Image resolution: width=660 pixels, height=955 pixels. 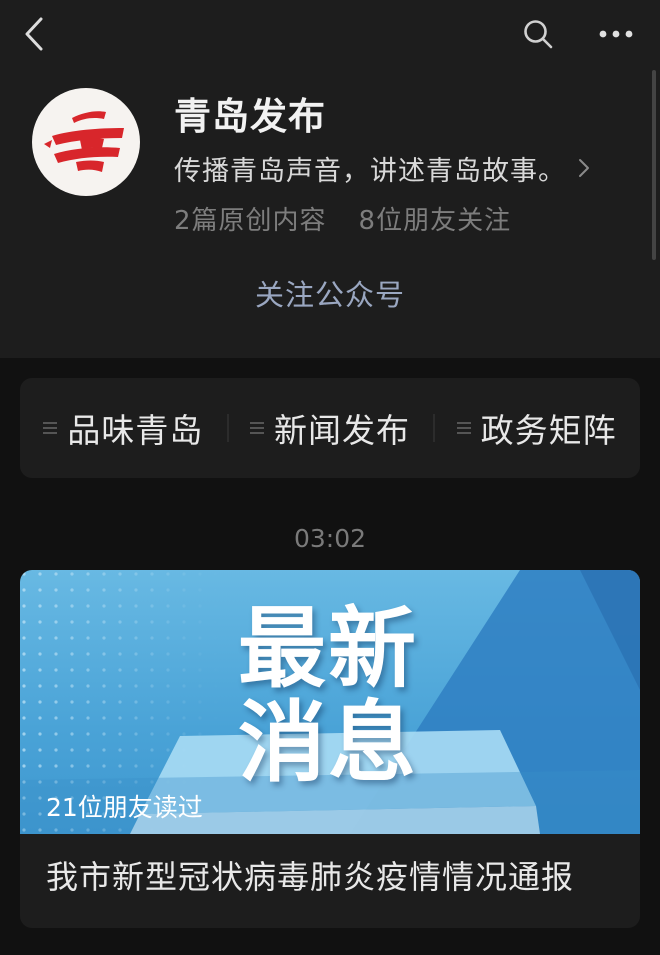 I want to click on menu-item-label: 新闻发布, so click(x=342, y=430).